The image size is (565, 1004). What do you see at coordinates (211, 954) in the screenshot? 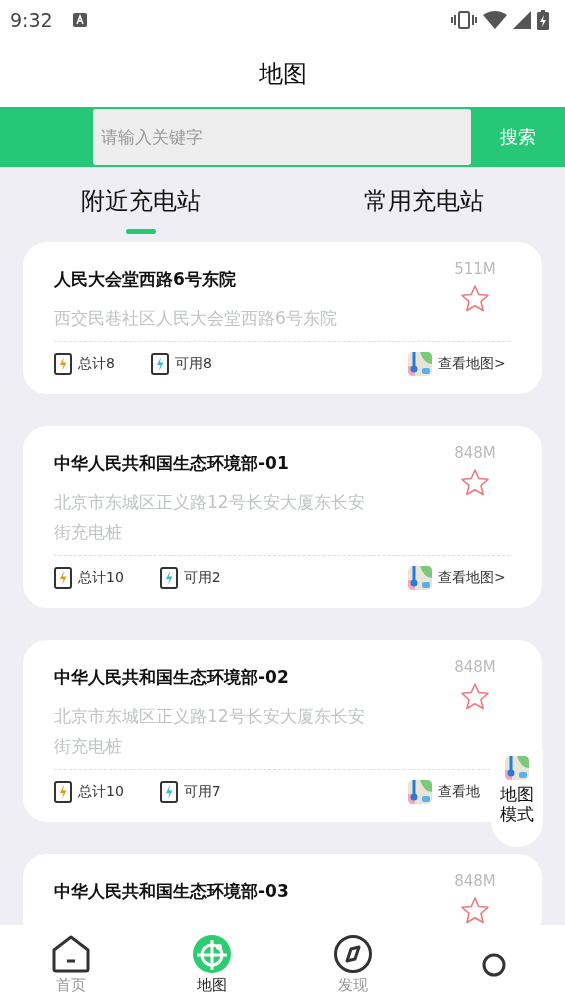
I see `map-target-icon` at bounding box center [211, 954].